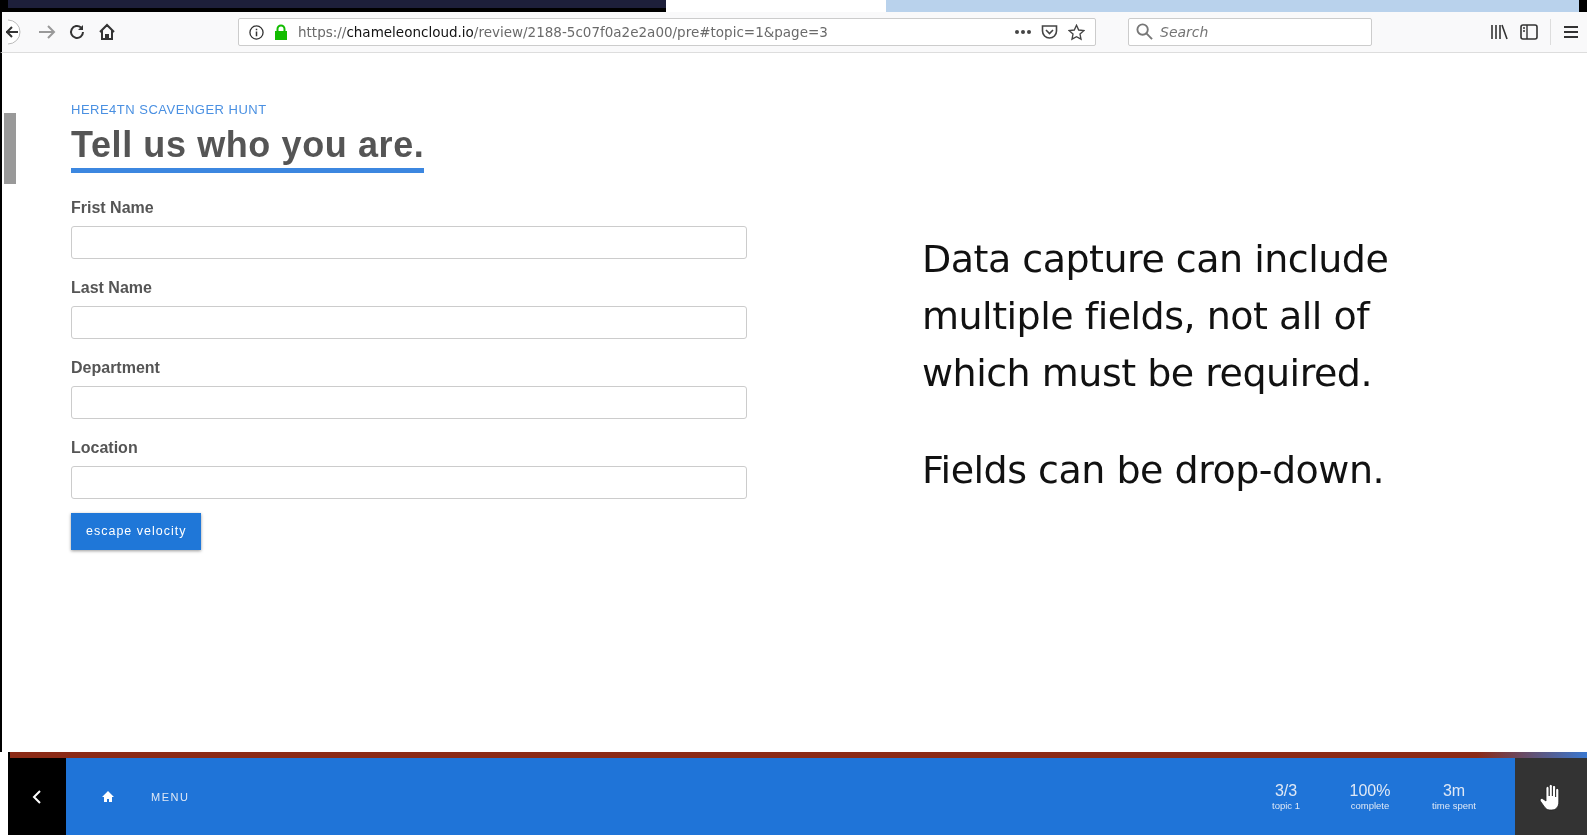 The width and height of the screenshot is (1587, 835). What do you see at coordinates (281, 32) in the screenshot?
I see `lock-icon` at bounding box center [281, 32].